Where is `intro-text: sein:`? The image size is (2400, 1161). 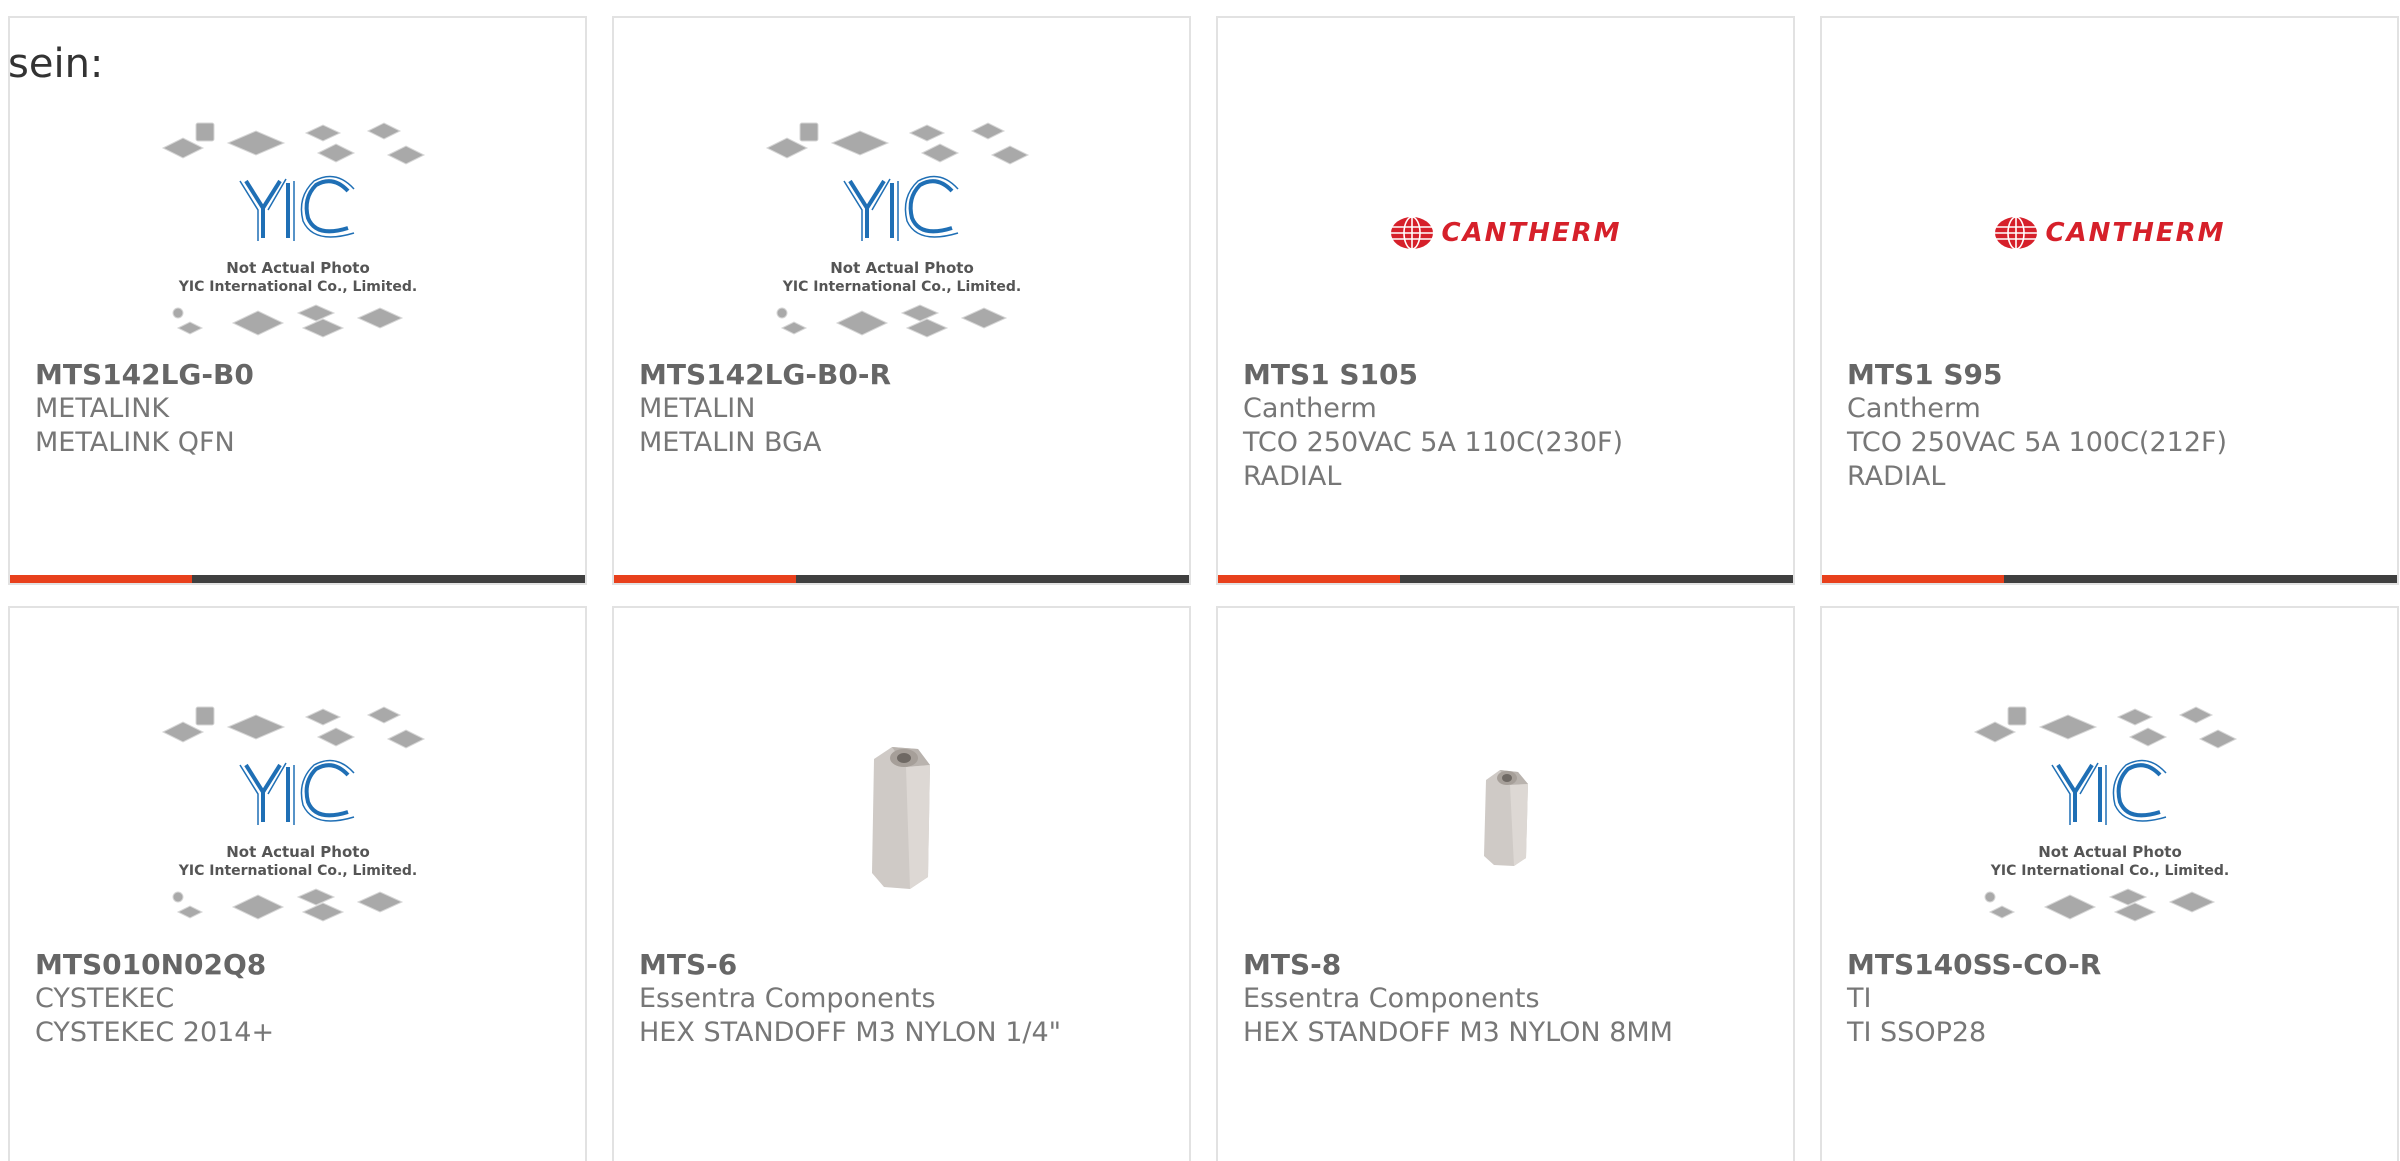 intro-text: sein: is located at coordinates (56, 64).